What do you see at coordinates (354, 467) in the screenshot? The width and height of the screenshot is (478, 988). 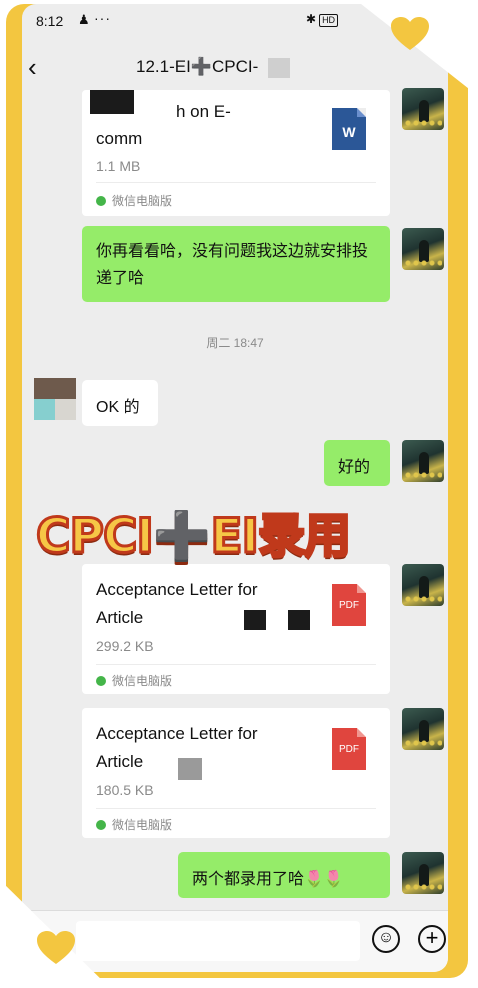 I see `message-text: 好的` at bounding box center [354, 467].